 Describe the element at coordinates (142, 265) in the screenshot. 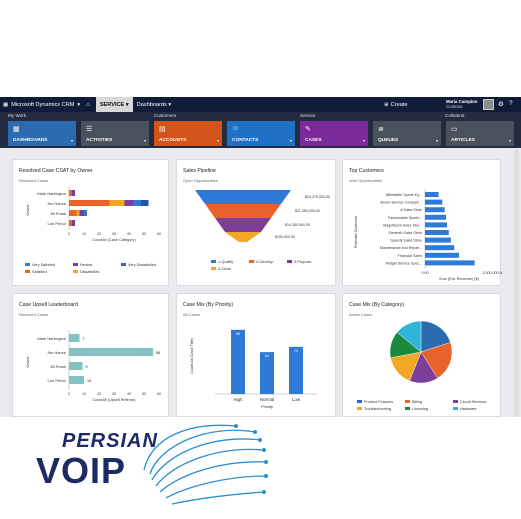

I see `legend-label: Very Dissatisfied` at that location.